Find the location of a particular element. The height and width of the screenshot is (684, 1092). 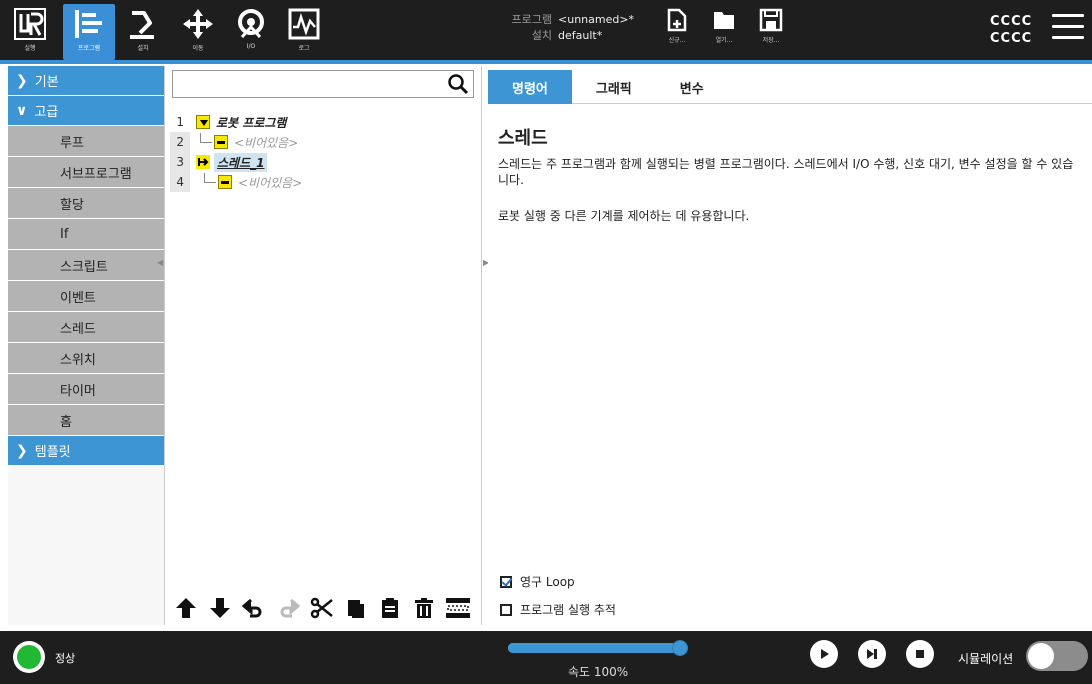

ur-logo-icon is located at coordinates (30, 24).